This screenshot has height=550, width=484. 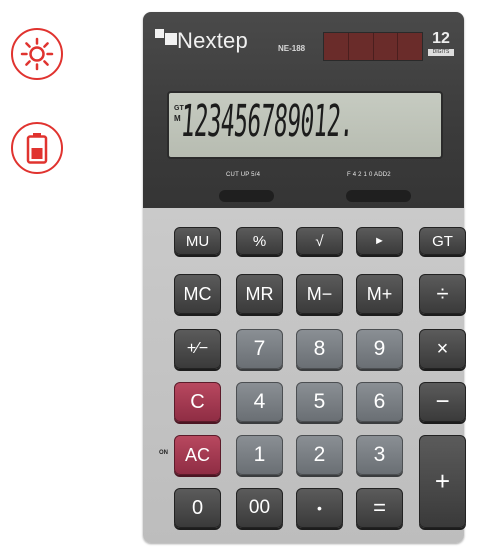 I want to click on digit-4-key: 4, so click(x=259, y=402).